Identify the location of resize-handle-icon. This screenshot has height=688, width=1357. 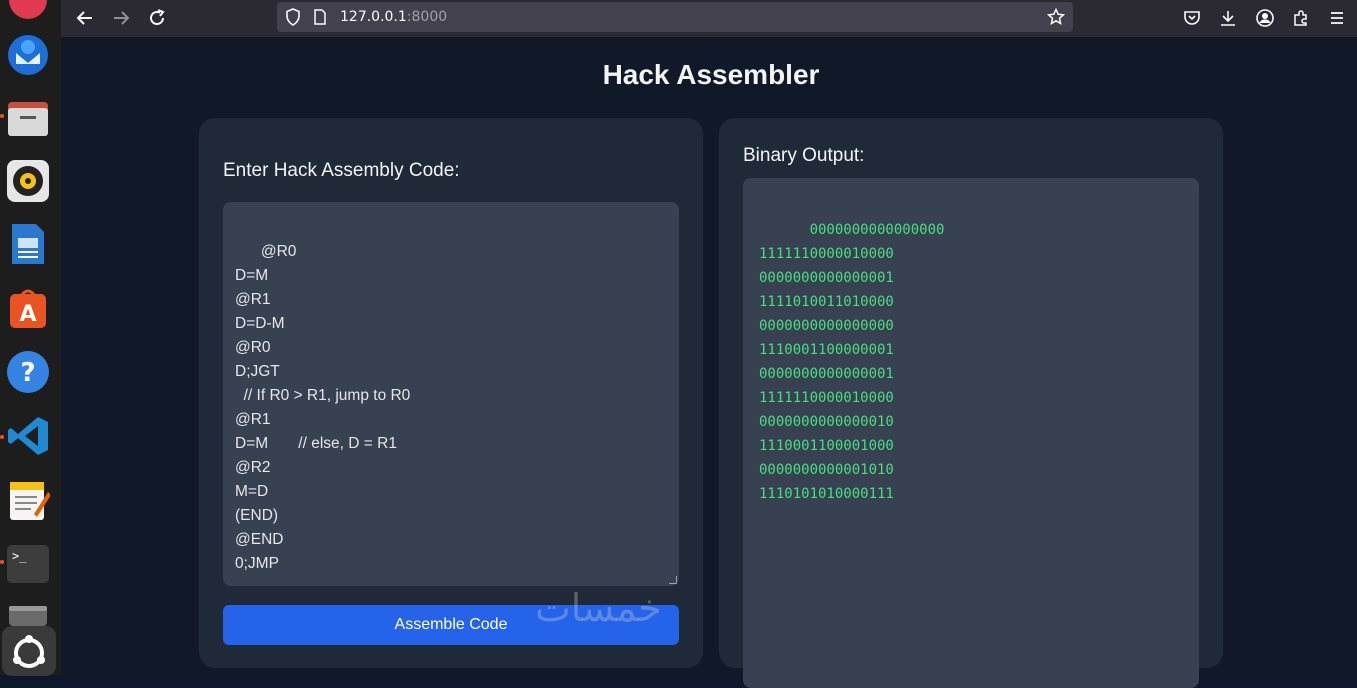
(673, 580).